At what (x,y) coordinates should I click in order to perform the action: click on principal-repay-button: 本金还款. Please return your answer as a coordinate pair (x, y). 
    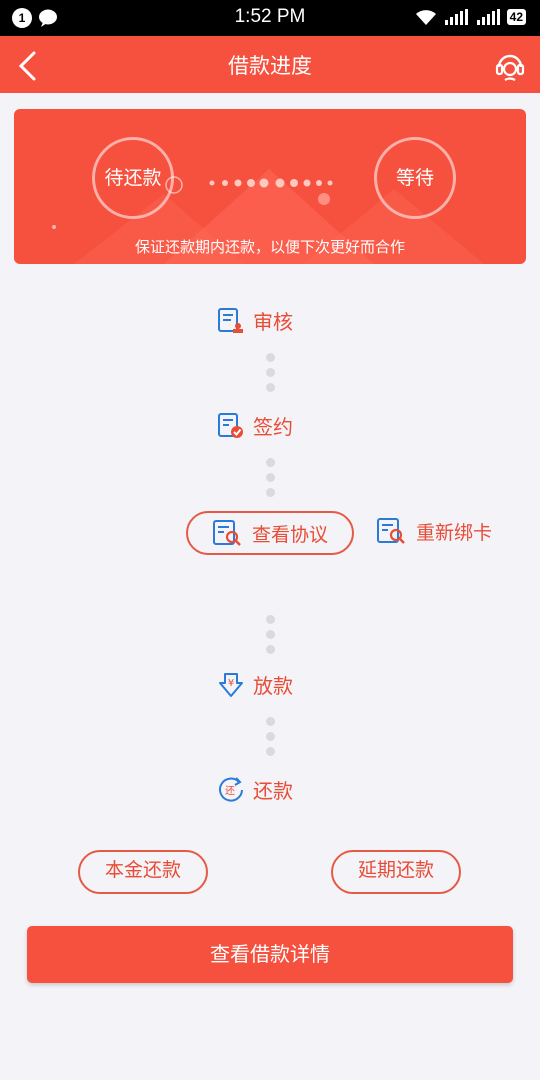
    Looking at the image, I should click on (143, 872).